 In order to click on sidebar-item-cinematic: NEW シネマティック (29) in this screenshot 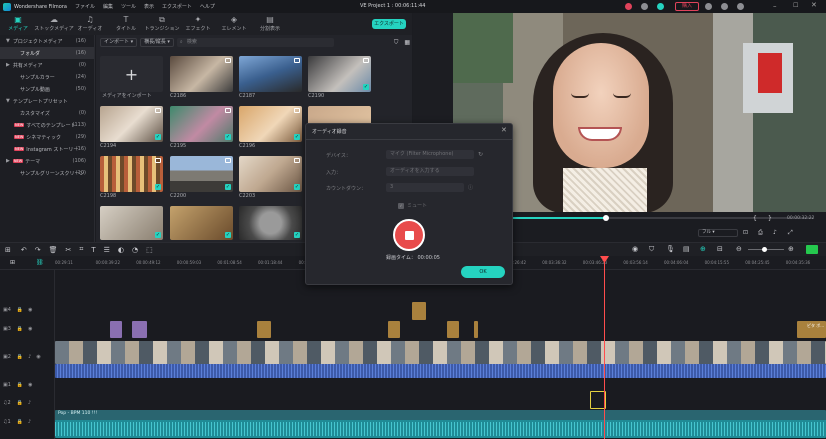, I will do `click(47, 137)`.